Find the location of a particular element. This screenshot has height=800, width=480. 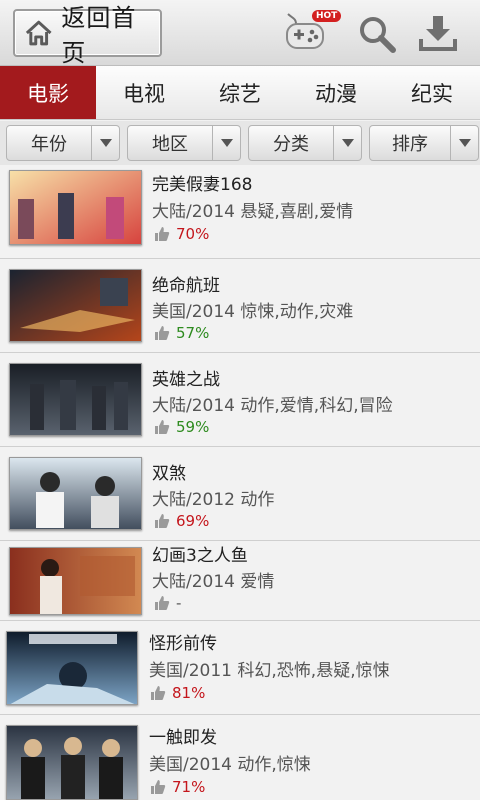

movie-rating: 81% is located at coordinates (177, 693).